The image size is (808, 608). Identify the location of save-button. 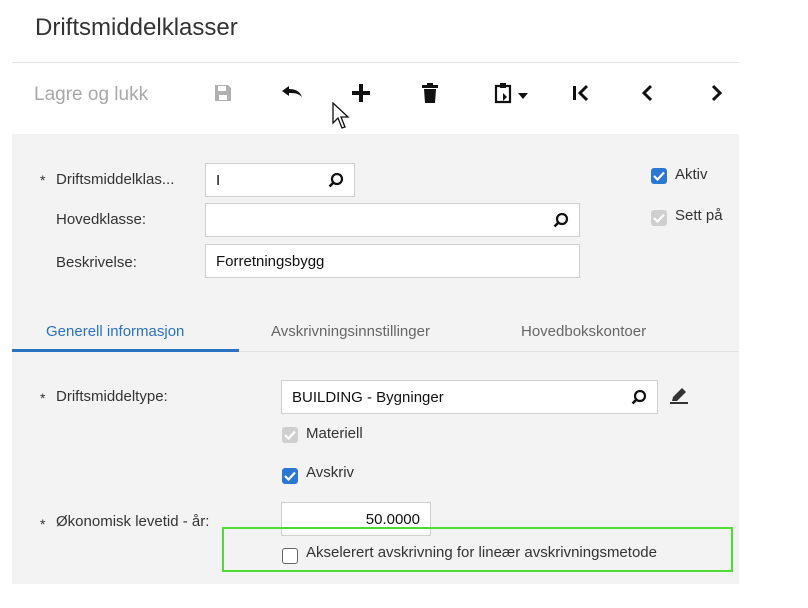
(223, 95).